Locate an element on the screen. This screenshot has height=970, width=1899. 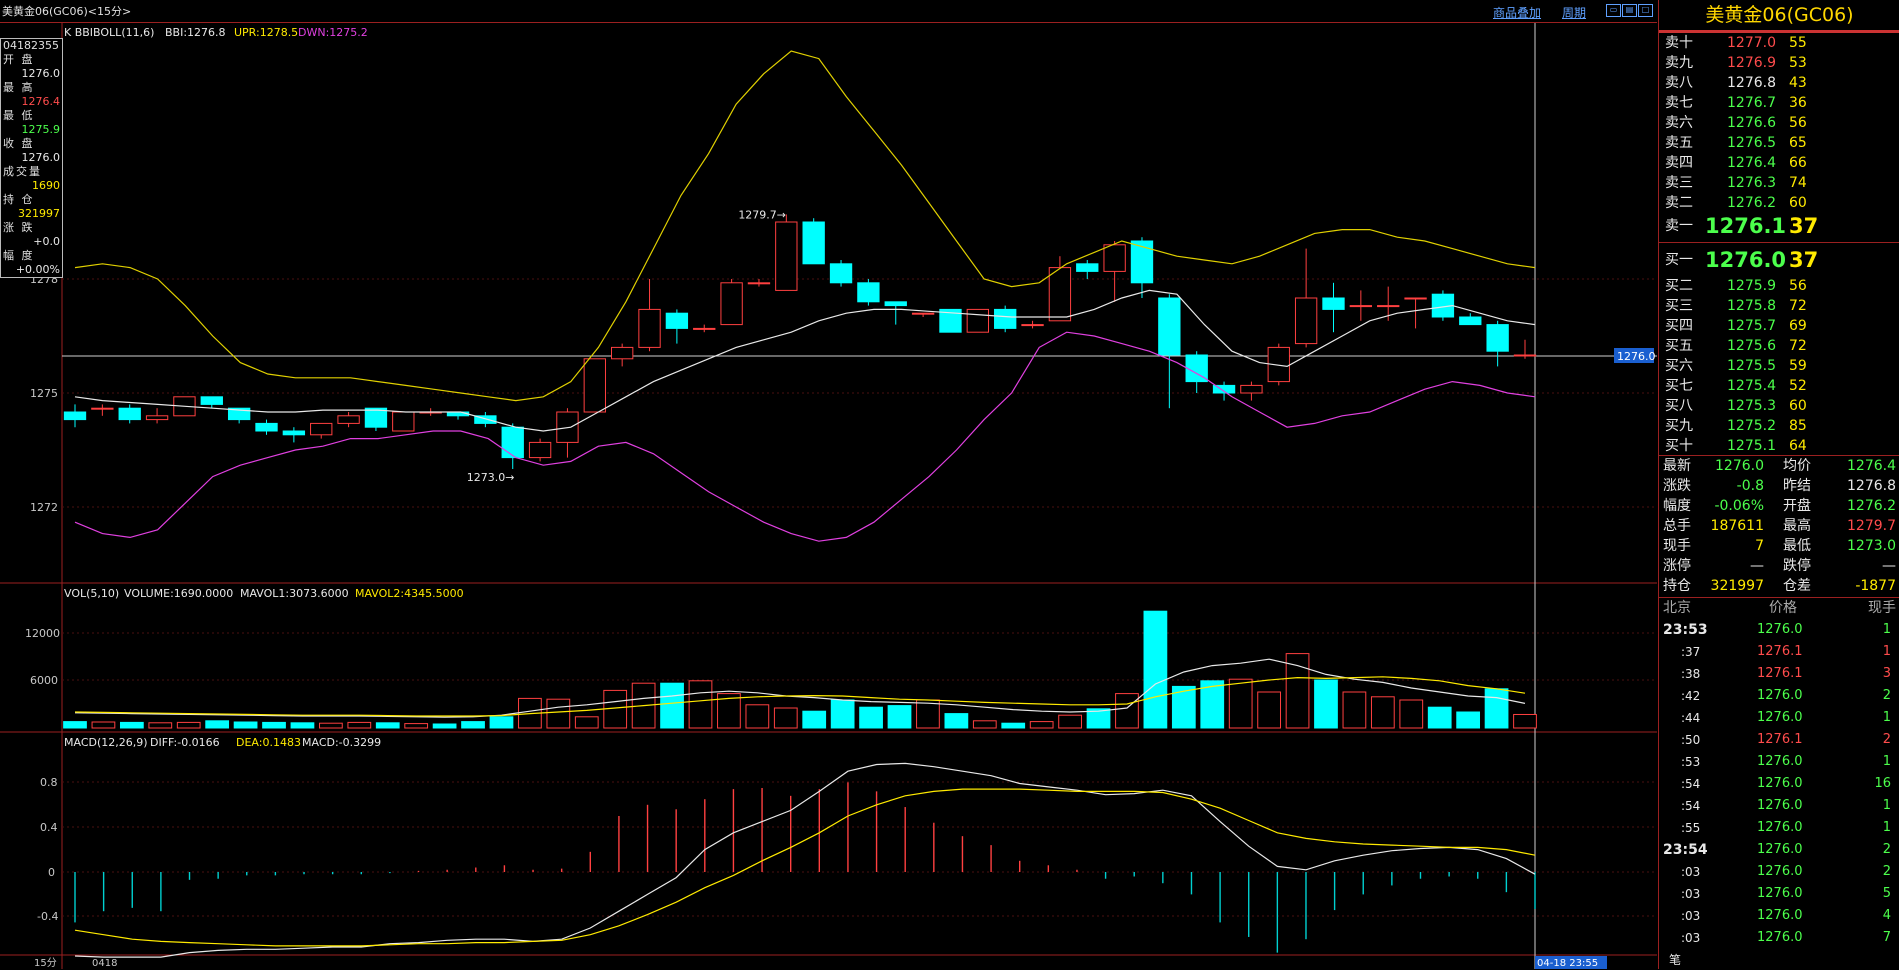
period-link: 周期 is located at coordinates (1574, 12).